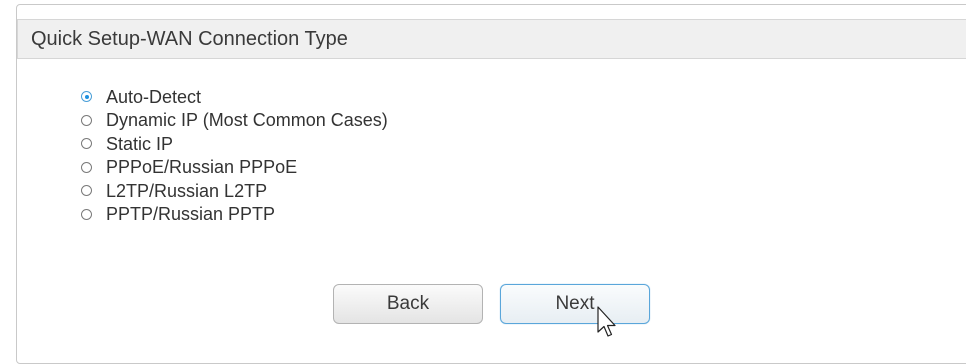  What do you see at coordinates (189, 39) in the screenshot?
I see `page-title: Quick Setup-WAN Connection Type` at bounding box center [189, 39].